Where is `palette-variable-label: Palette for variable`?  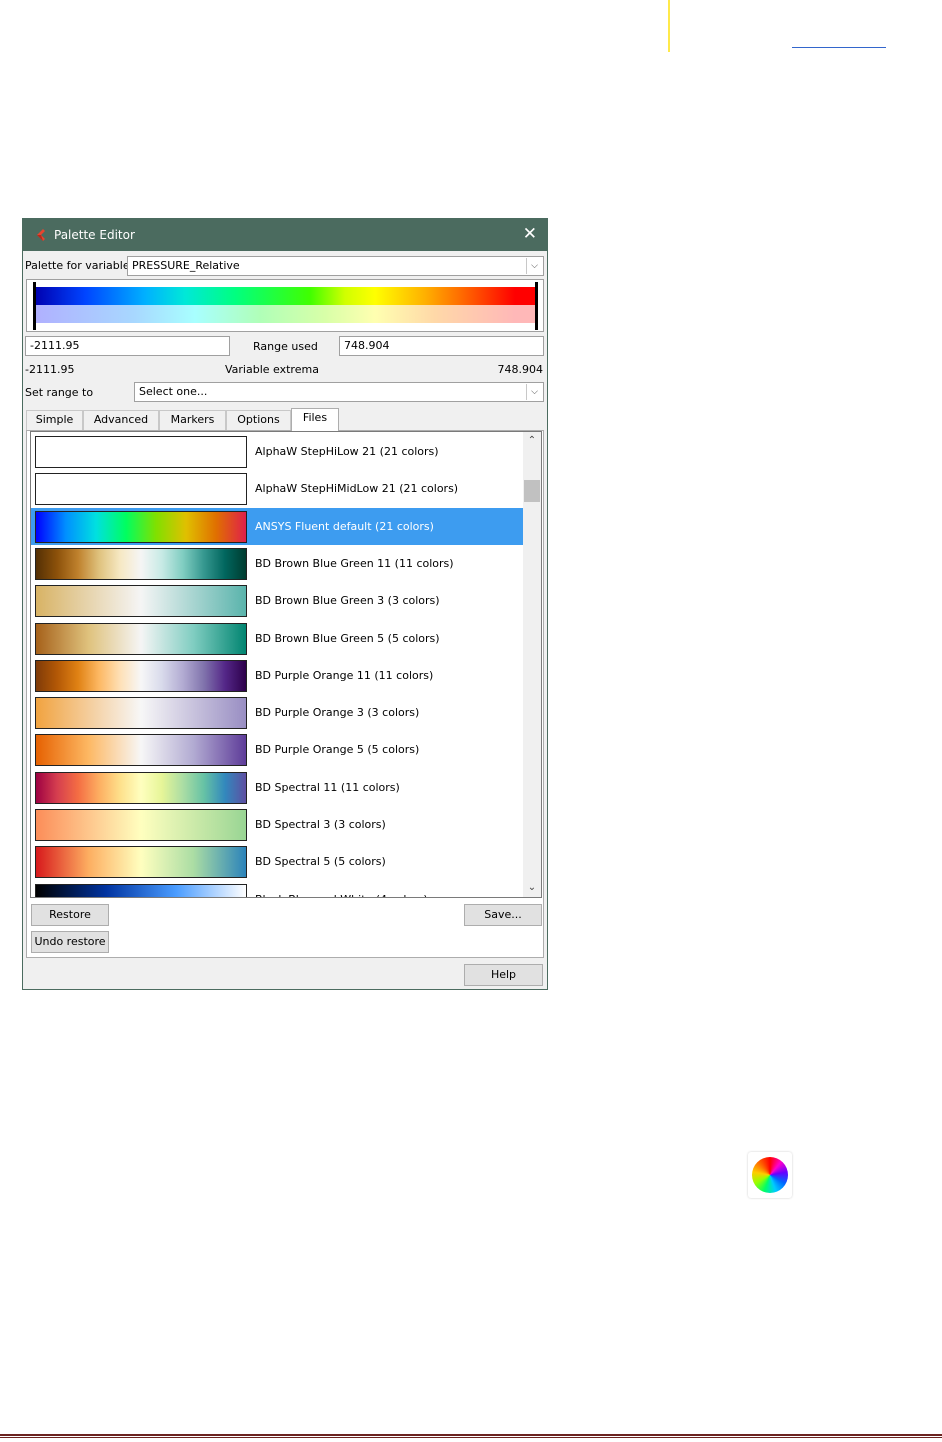
palette-variable-label: Palette for variable is located at coordinates (77, 265).